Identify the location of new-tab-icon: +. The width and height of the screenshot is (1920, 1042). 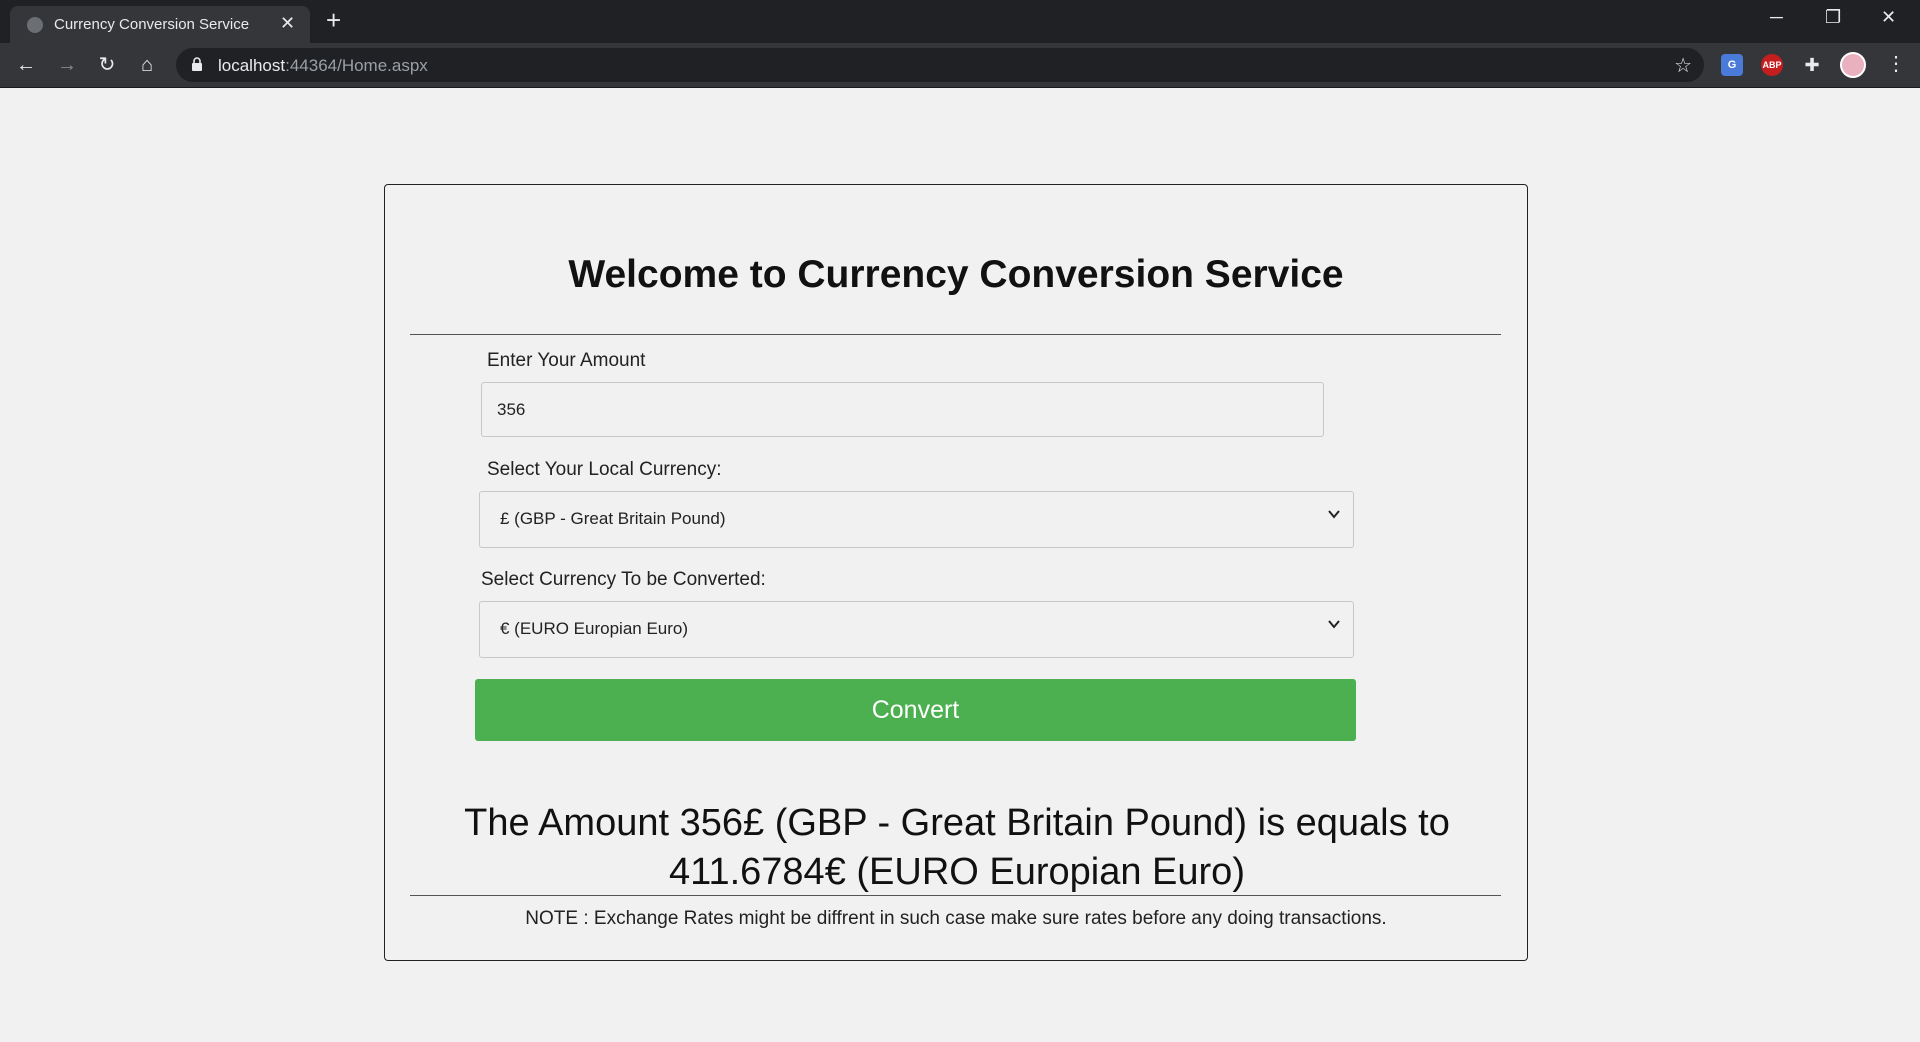
(333, 20).